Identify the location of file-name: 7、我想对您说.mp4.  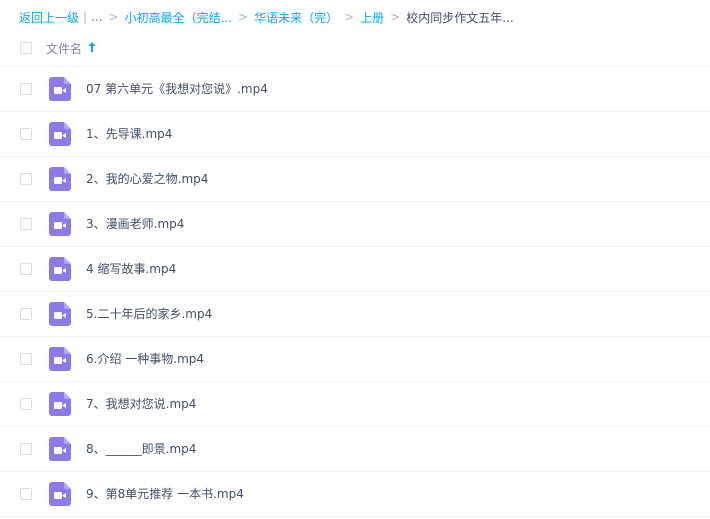
(141, 404).